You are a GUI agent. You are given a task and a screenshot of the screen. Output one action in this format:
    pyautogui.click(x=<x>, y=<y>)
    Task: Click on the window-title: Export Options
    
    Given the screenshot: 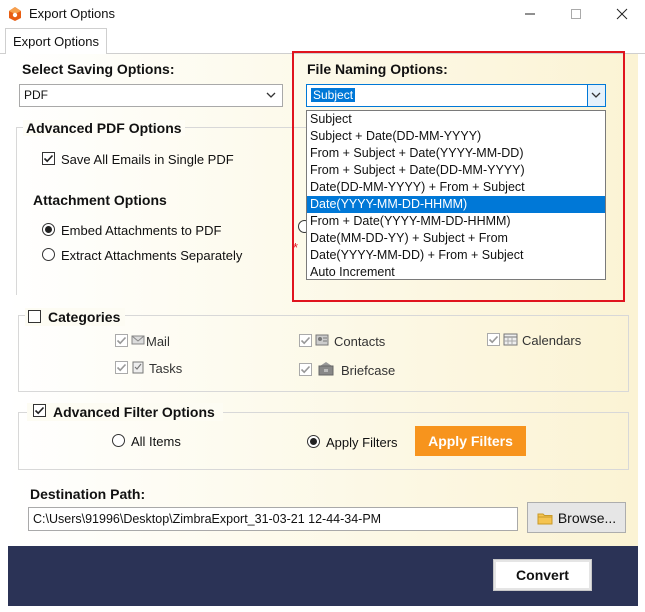 What is the action you would take?
    pyautogui.click(x=72, y=13)
    